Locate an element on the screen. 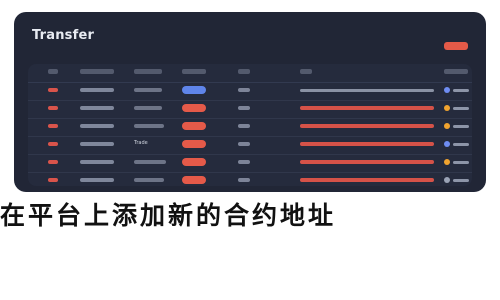  table-header is located at coordinates (250, 73).